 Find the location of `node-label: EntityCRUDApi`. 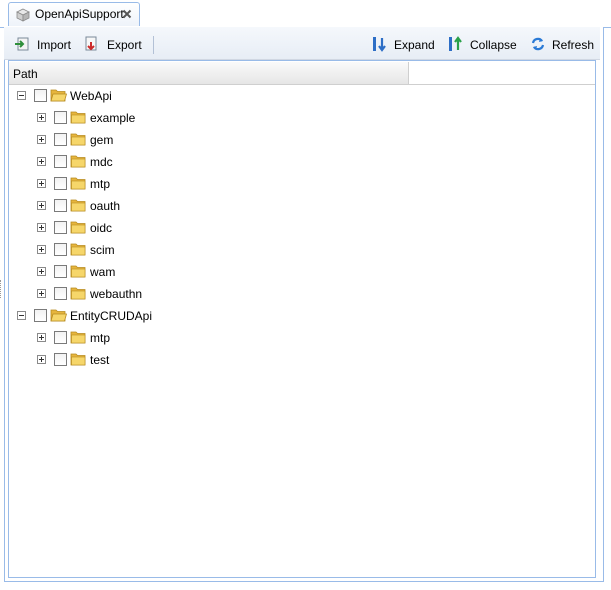

node-label: EntityCRUDApi is located at coordinates (111, 316).